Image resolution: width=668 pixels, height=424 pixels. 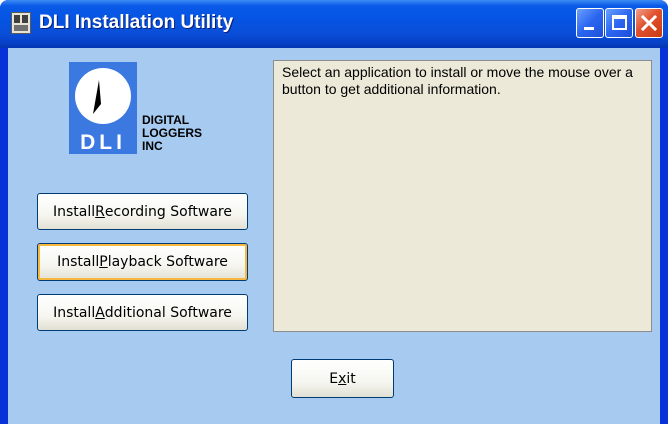 I want to click on minimize-icon, so click(x=589, y=28).